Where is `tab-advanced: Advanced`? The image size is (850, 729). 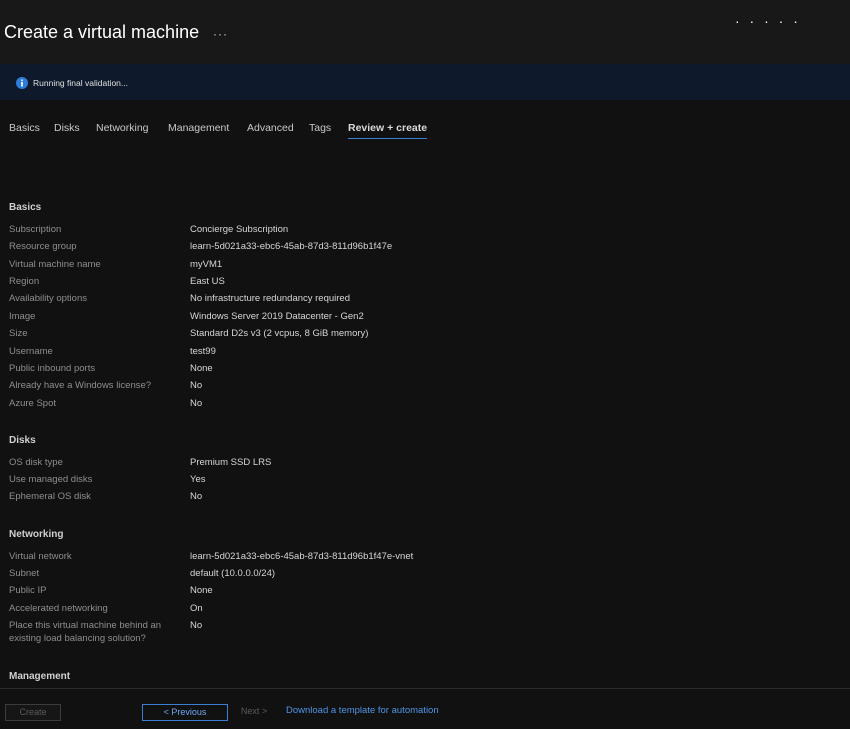
tab-advanced: Advanced is located at coordinates (270, 130).